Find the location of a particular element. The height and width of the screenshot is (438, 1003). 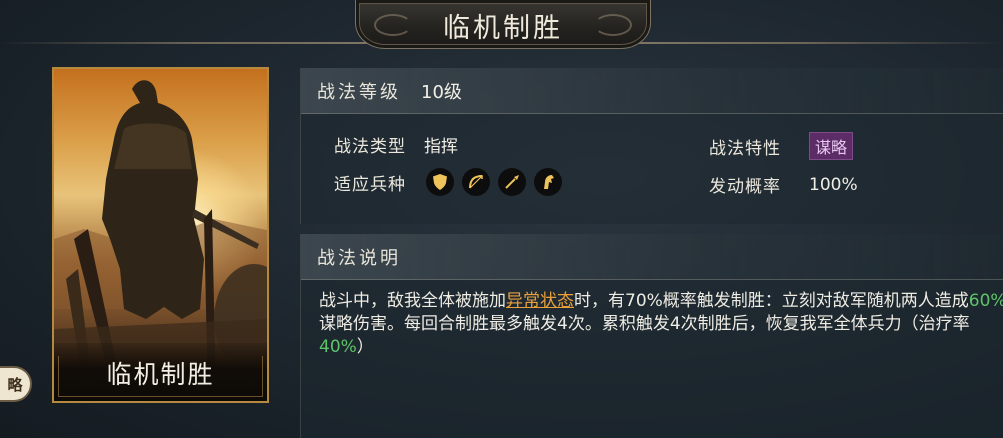

chance-label: 发动概率 is located at coordinates (745, 187).